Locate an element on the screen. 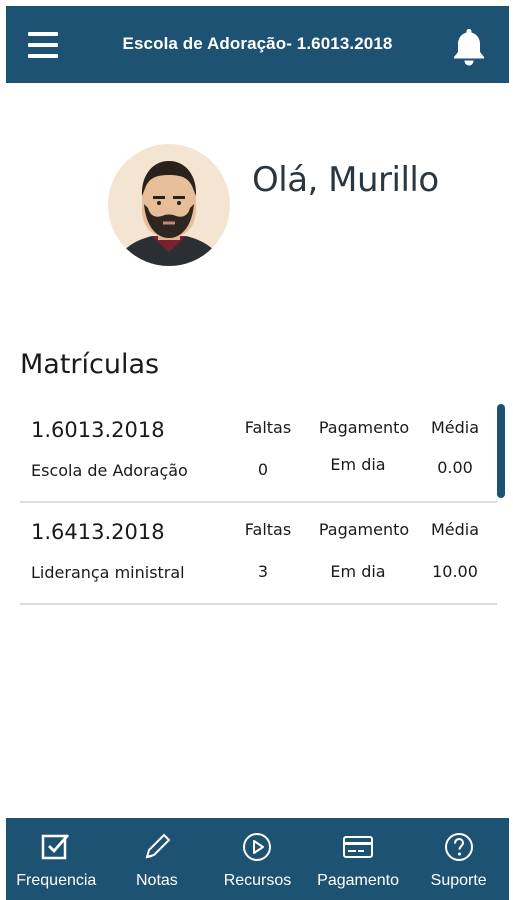 The width and height of the screenshot is (513, 900). app-header: Escola de Adoração- 1.6013.2018 is located at coordinates (257, 44).